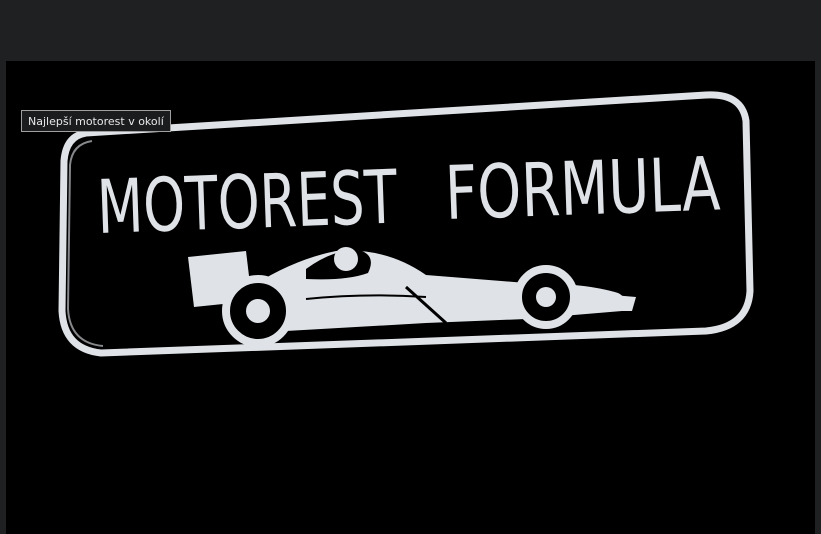 The height and width of the screenshot is (534, 821). I want to click on logo-word-formula: FORMULA, so click(583, 189).